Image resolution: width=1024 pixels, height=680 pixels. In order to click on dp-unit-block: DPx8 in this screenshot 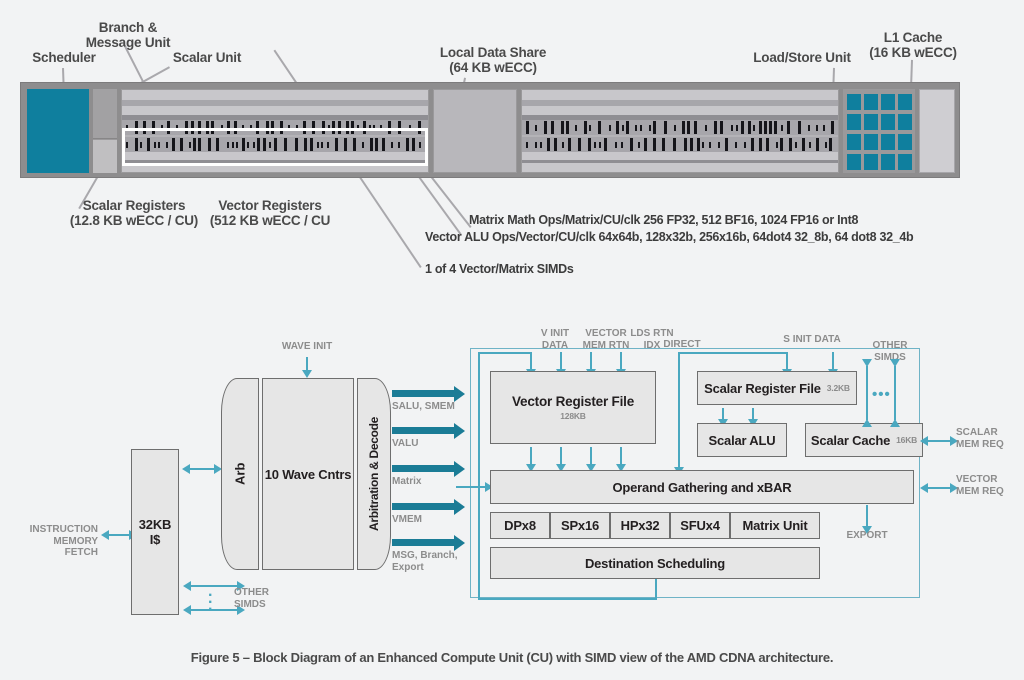, I will do `click(520, 525)`.